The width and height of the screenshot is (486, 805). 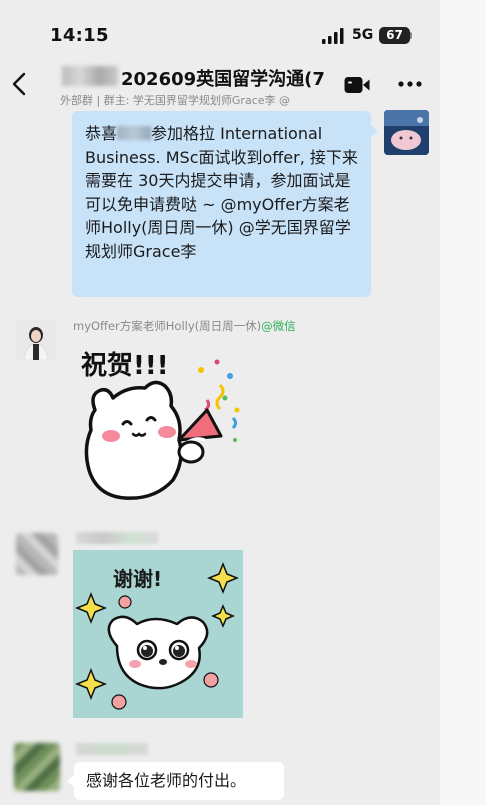 I want to click on background-strip, so click(x=463, y=402).